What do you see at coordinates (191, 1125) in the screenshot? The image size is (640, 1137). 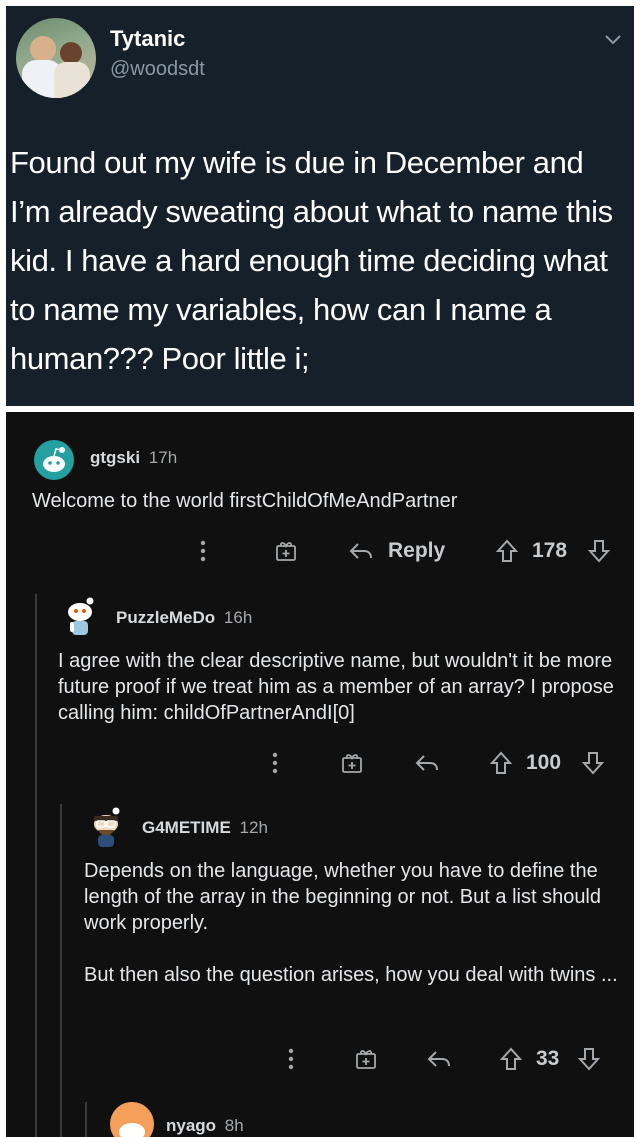 I see `username: nyago` at bounding box center [191, 1125].